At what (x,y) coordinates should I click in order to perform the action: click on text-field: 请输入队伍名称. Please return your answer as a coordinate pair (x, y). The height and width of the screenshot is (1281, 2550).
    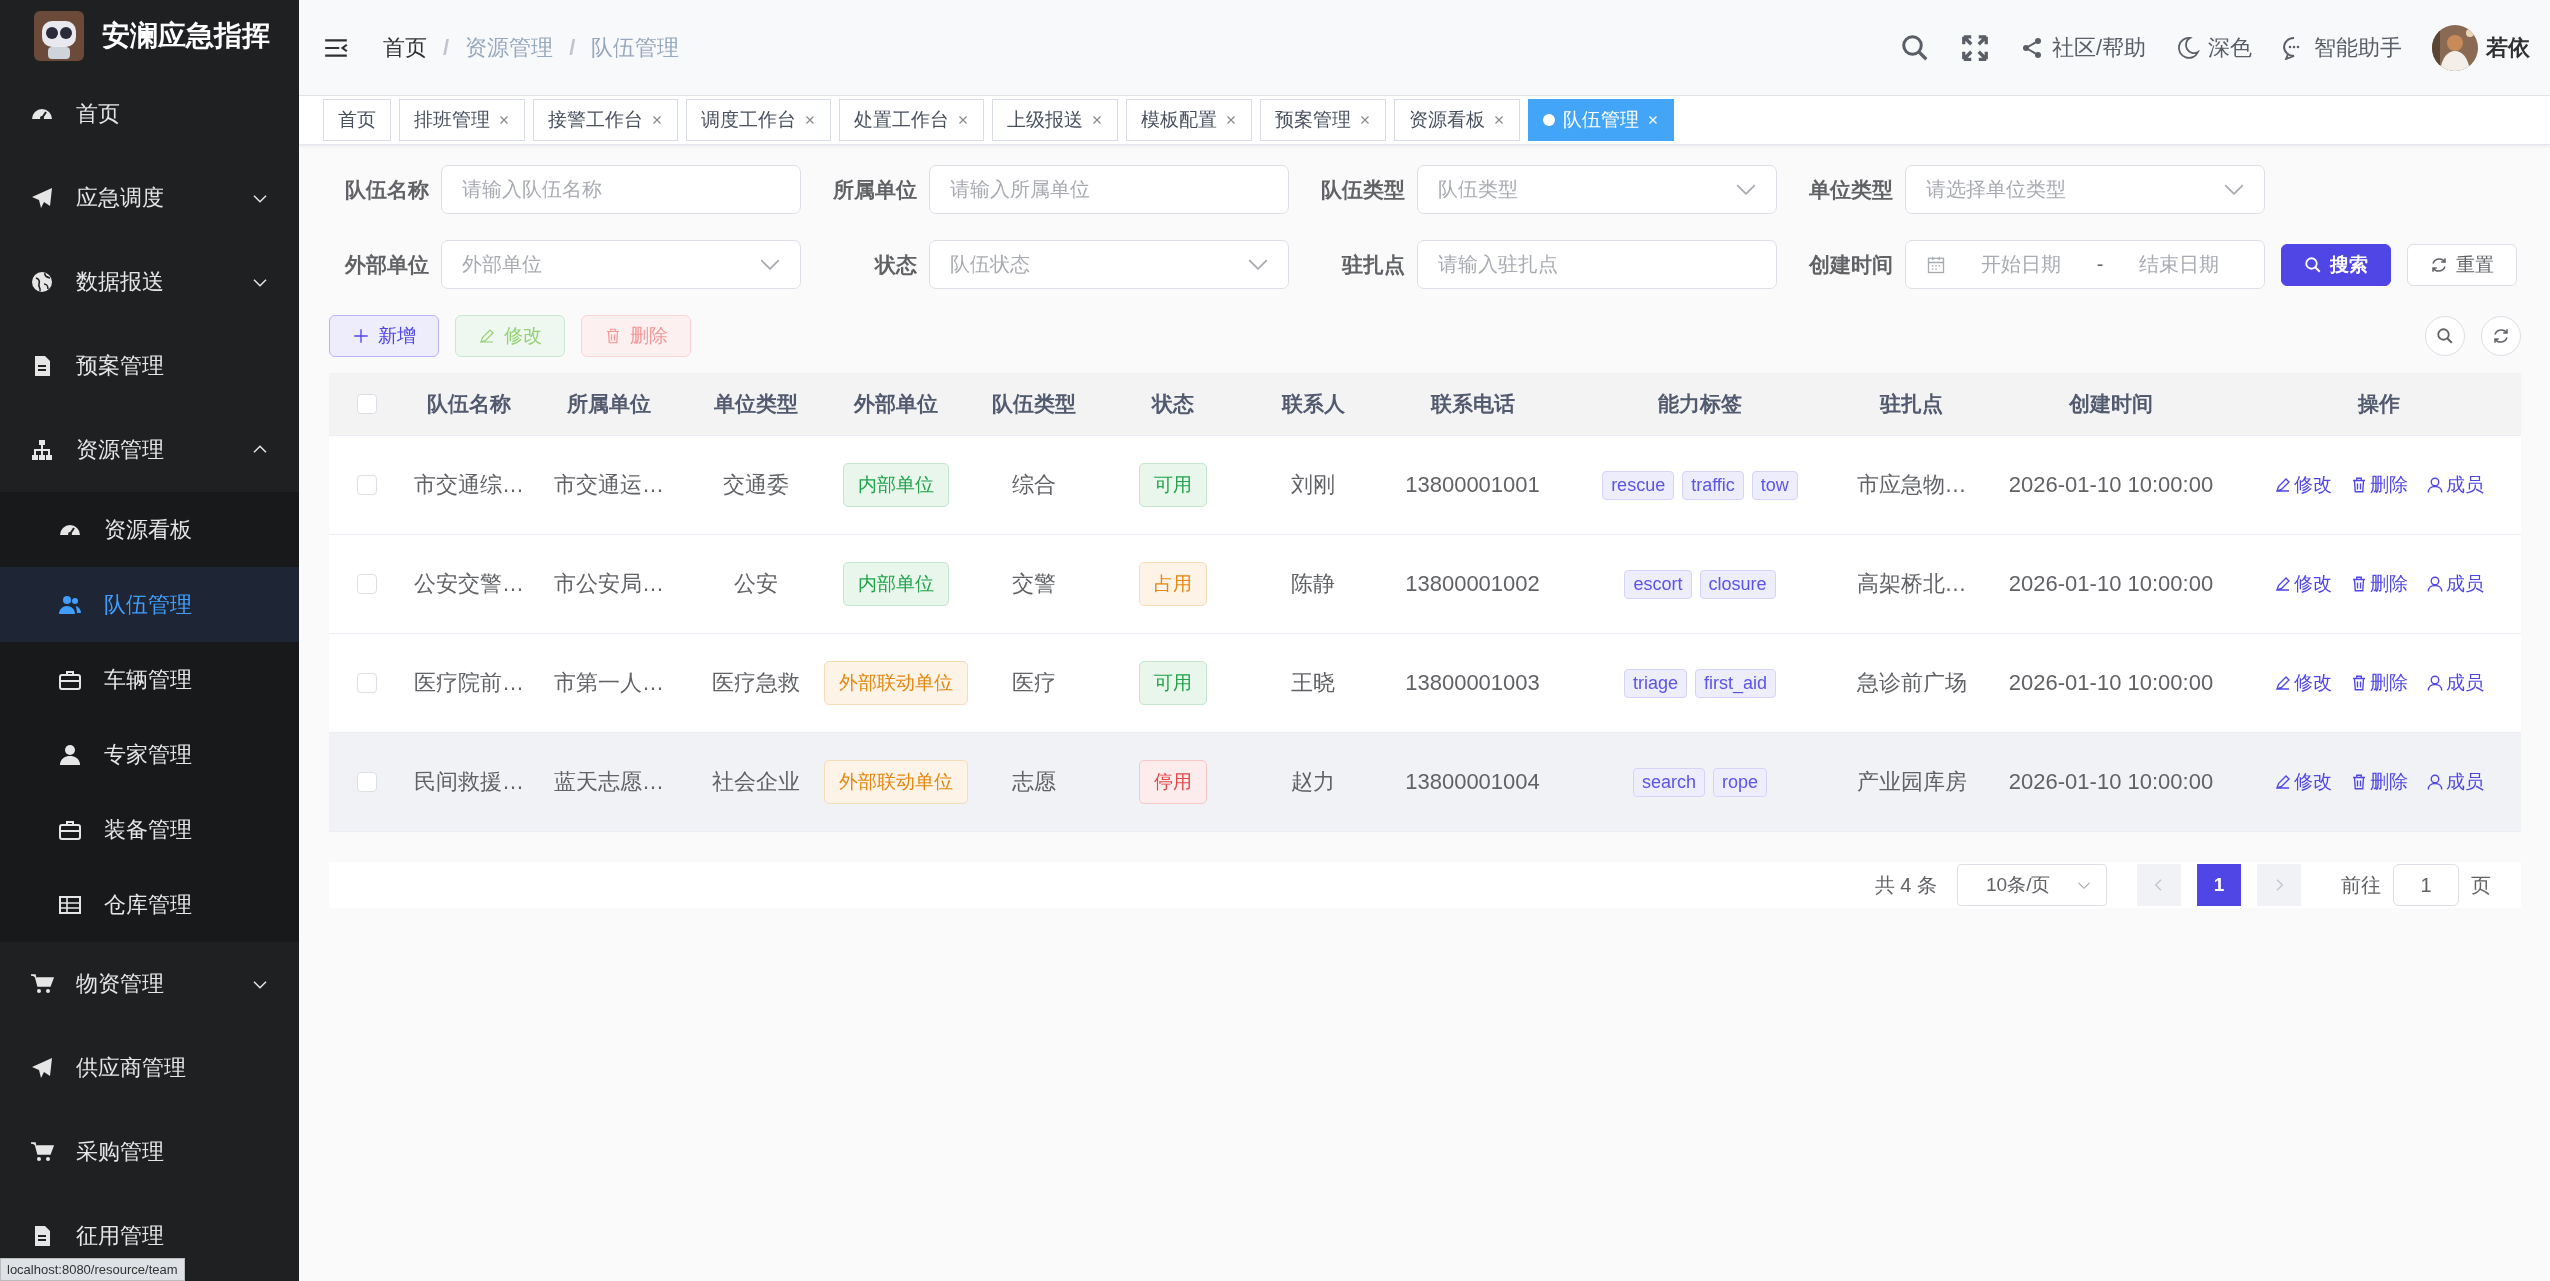
    Looking at the image, I should click on (621, 189).